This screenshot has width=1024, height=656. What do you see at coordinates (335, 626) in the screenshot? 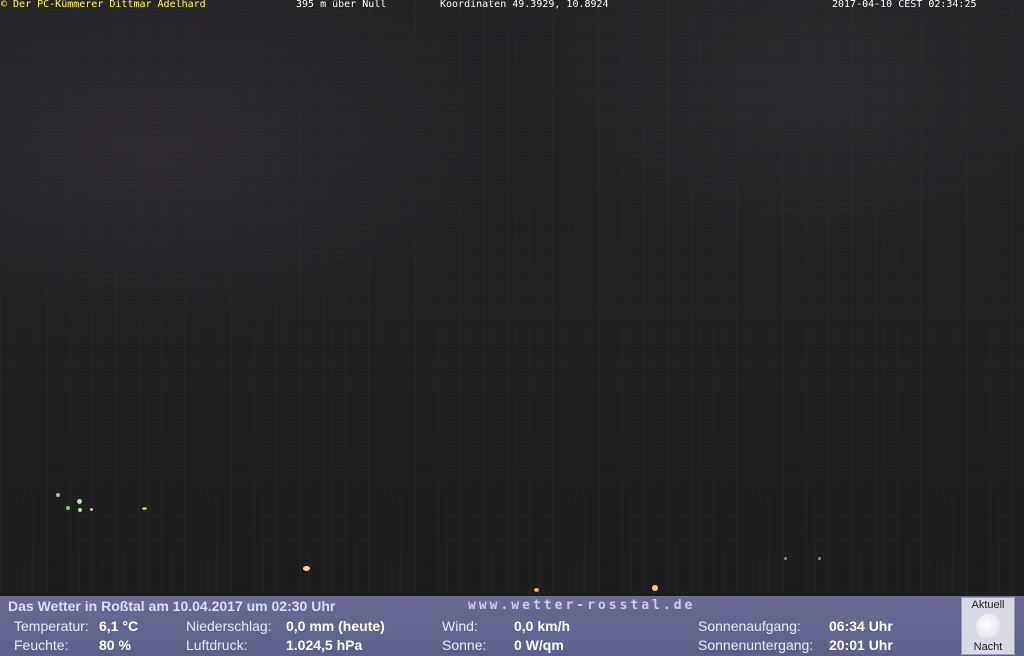
I see `precipitation-value: 0,0 mm (heute)` at bounding box center [335, 626].